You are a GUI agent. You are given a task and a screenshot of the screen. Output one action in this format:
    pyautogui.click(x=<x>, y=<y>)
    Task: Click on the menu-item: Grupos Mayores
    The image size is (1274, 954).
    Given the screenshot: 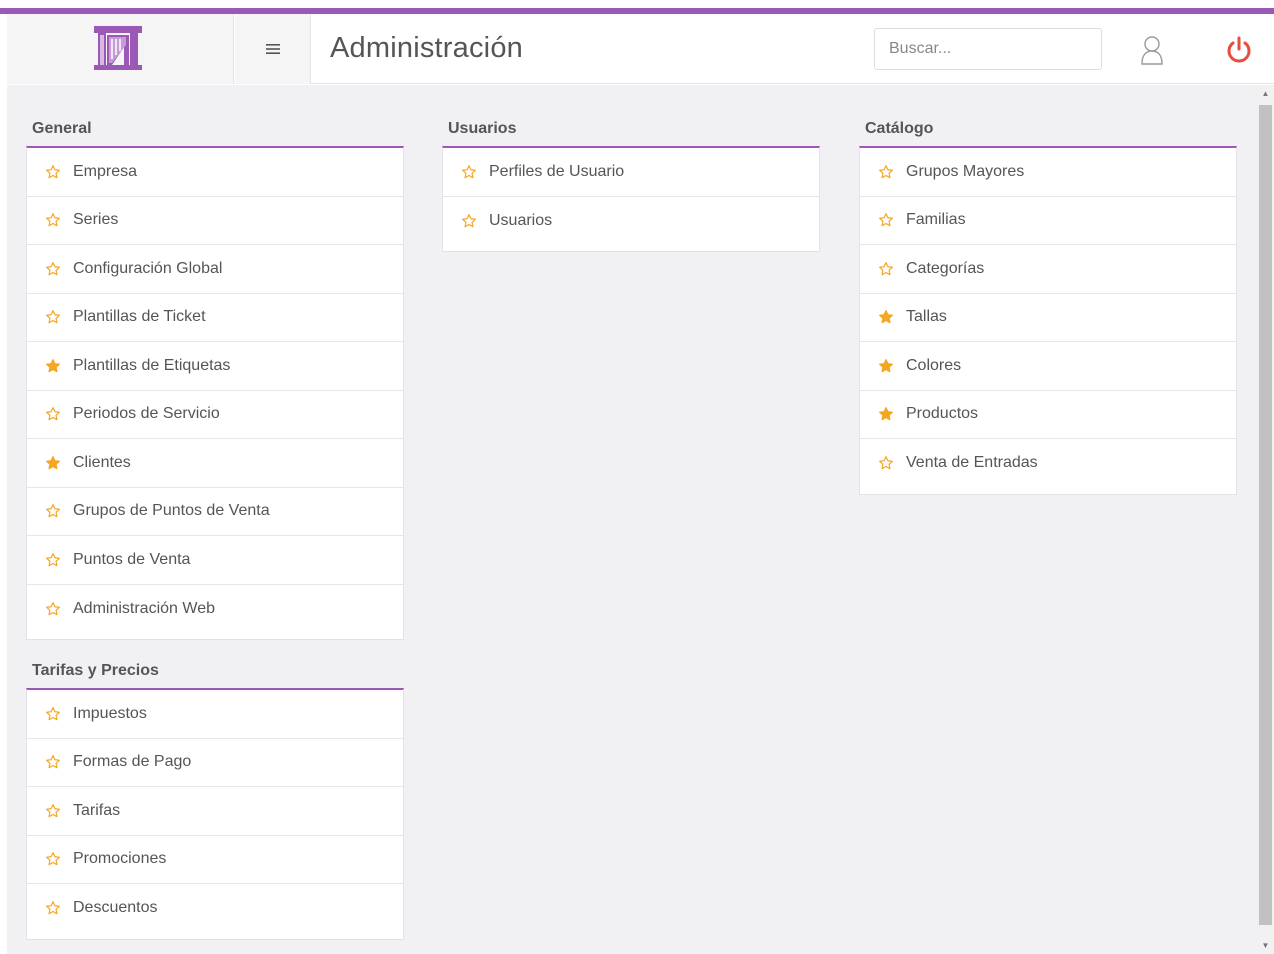 What is the action you would take?
    pyautogui.click(x=1048, y=172)
    